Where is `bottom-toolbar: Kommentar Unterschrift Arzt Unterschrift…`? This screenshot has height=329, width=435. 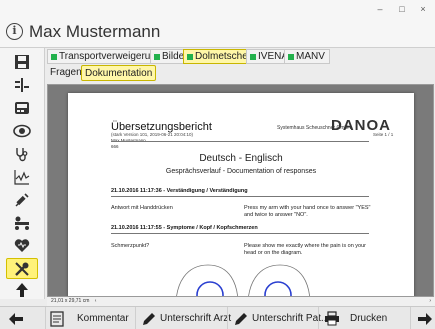 bottom-toolbar: Kommentar Unterschrift Arzt Unterschrift… is located at coordinates (217, 317).